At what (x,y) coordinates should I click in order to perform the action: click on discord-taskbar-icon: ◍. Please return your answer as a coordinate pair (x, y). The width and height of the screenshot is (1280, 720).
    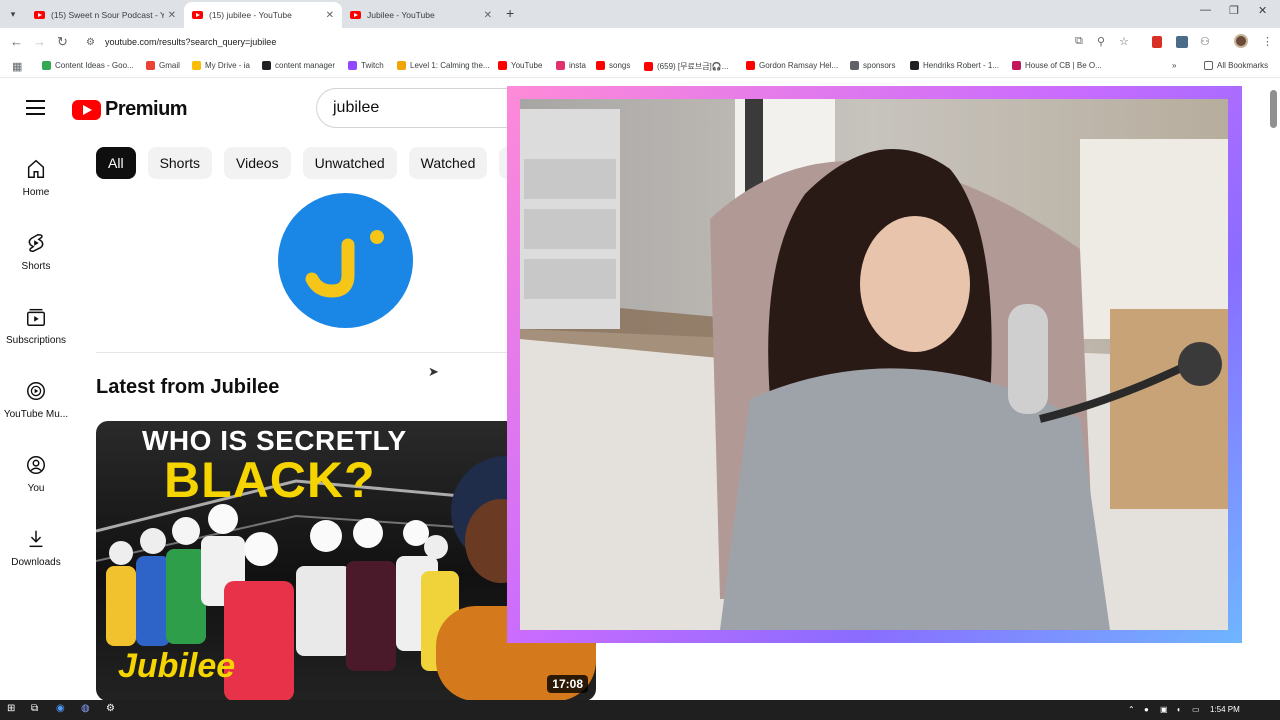
    Looking at the image, I should click on (85, 708).